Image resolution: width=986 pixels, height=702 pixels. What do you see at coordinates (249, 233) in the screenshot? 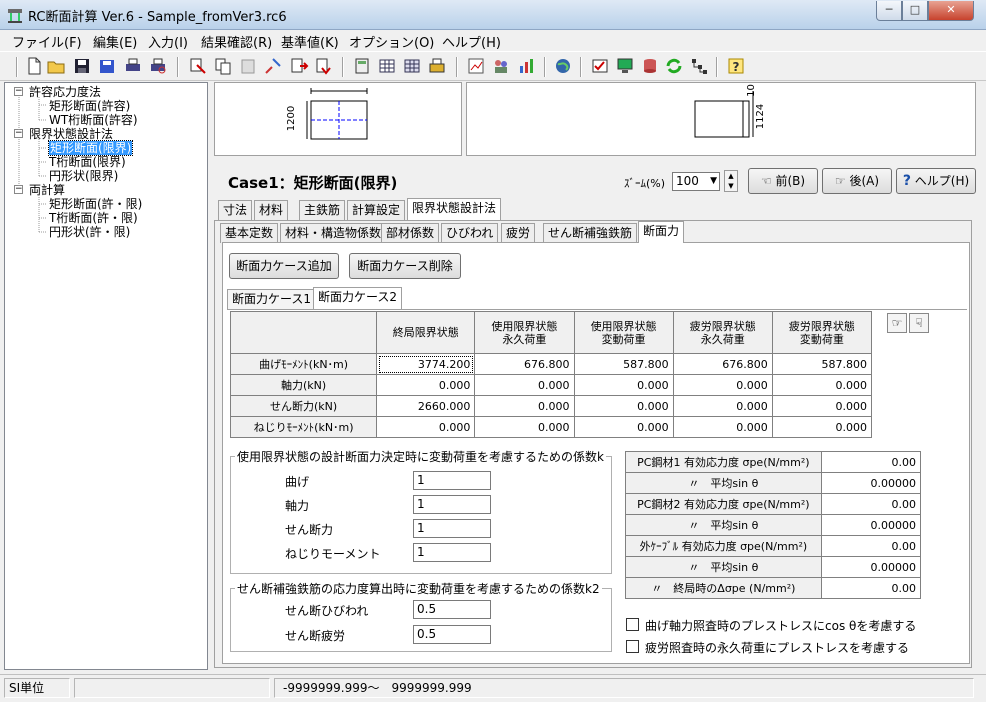
I see `tab-basic-constants: 基本定数` at bounding box center [249, 233].